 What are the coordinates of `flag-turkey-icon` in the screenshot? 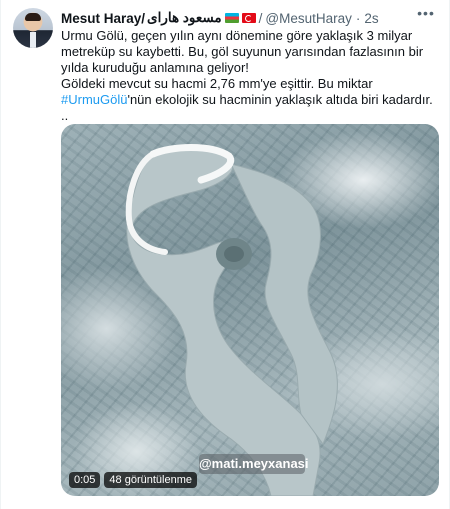 It's located at (248, 18).